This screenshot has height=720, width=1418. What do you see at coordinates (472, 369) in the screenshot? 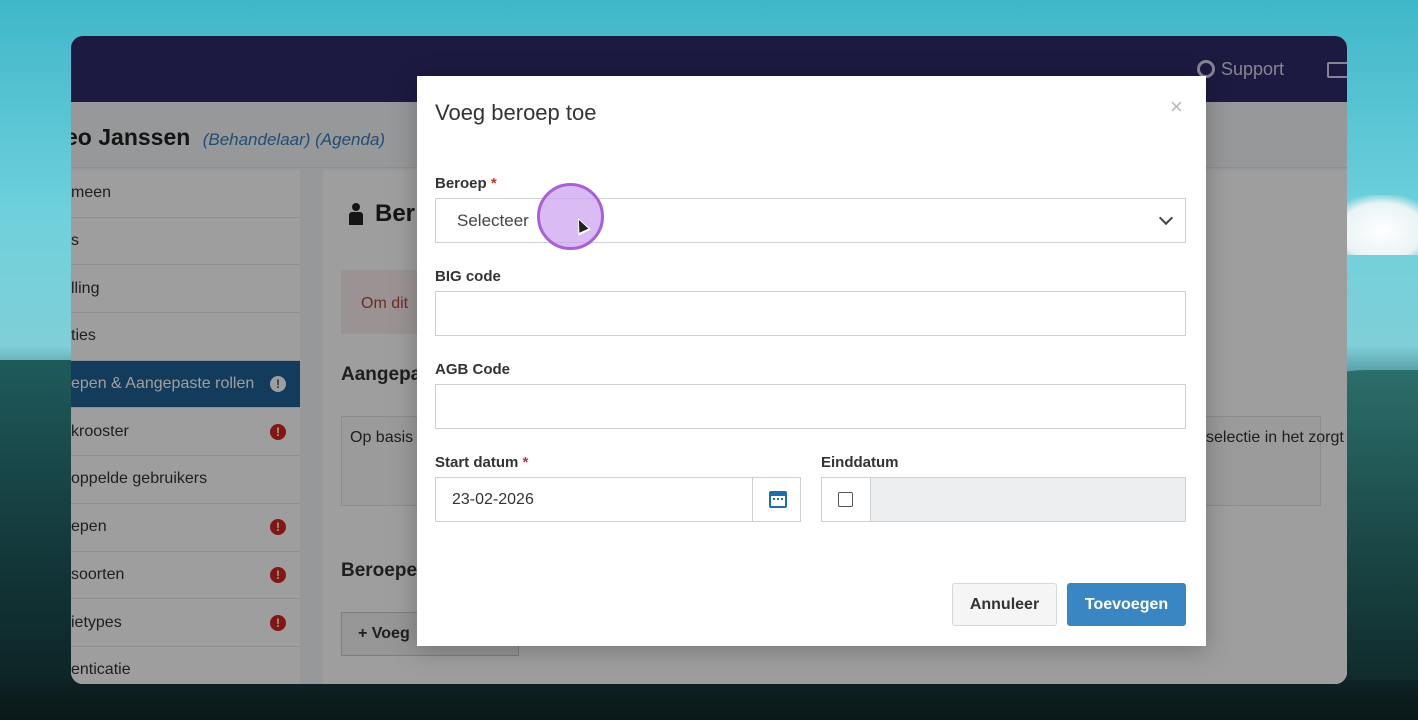
I see `agb-code-label: AGB Code` at bounding box center [472, 369].